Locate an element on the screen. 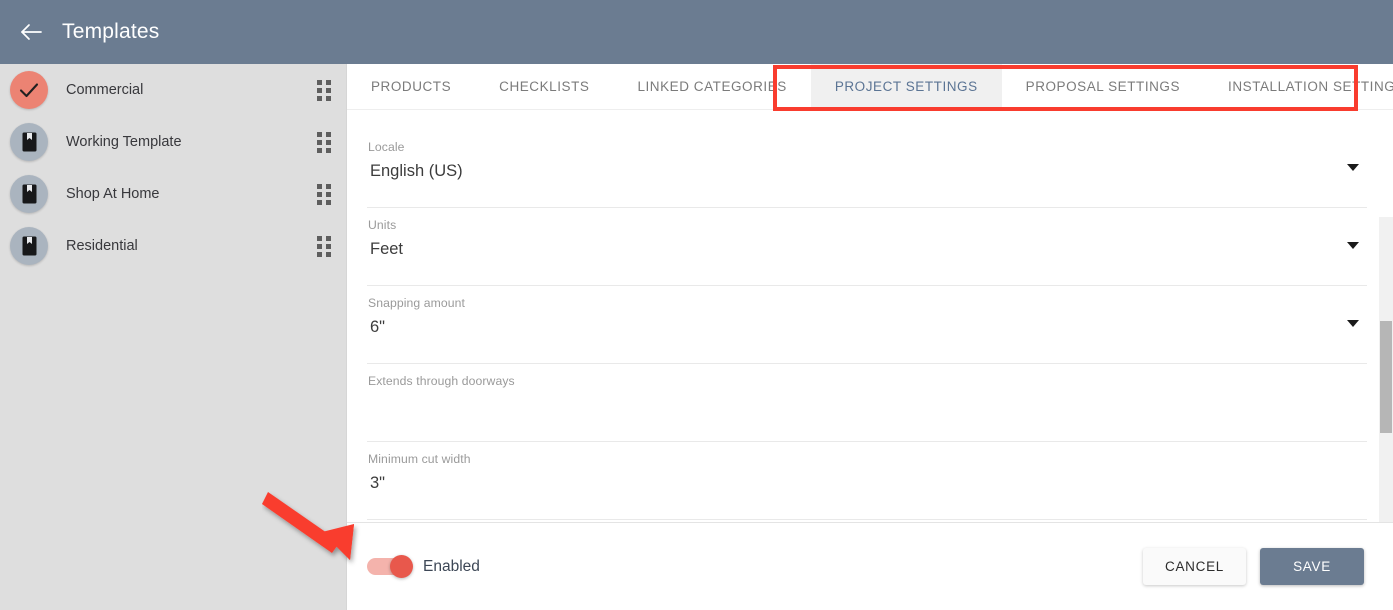  form-action-bar: Enabled CANCEL SAVE is located at coordinates (870, 566).